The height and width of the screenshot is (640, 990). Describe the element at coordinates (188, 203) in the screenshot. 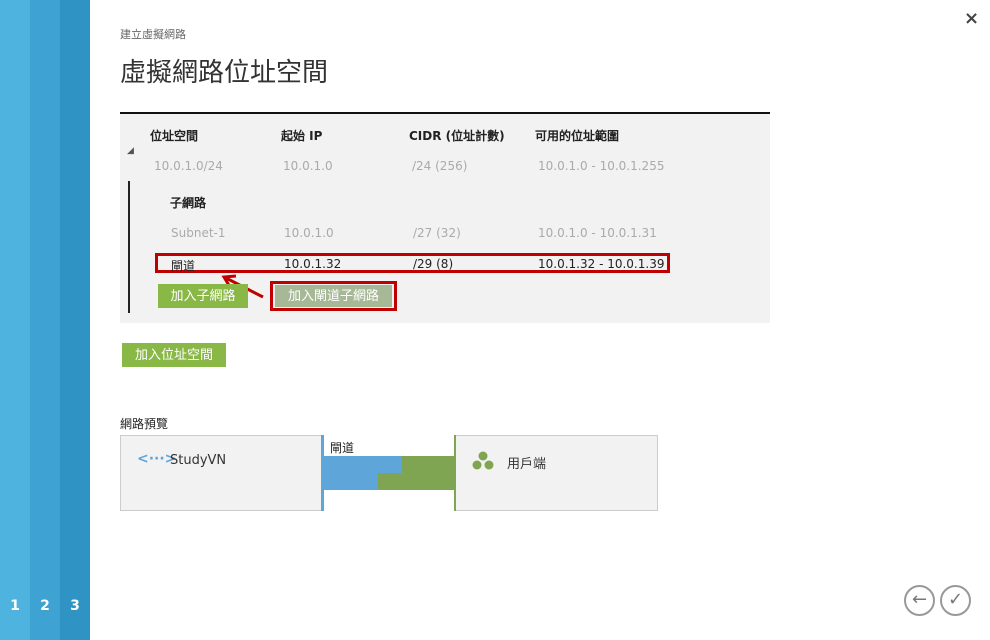

I see `subnet-label: 子網路` at that location.